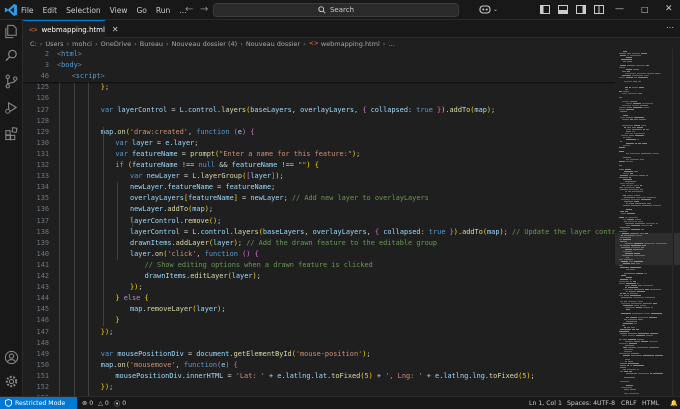 This screenshot has width=680, height=409. I want to click on breadcrumb-item: Nouveau dossier (4), so click(205, 44).